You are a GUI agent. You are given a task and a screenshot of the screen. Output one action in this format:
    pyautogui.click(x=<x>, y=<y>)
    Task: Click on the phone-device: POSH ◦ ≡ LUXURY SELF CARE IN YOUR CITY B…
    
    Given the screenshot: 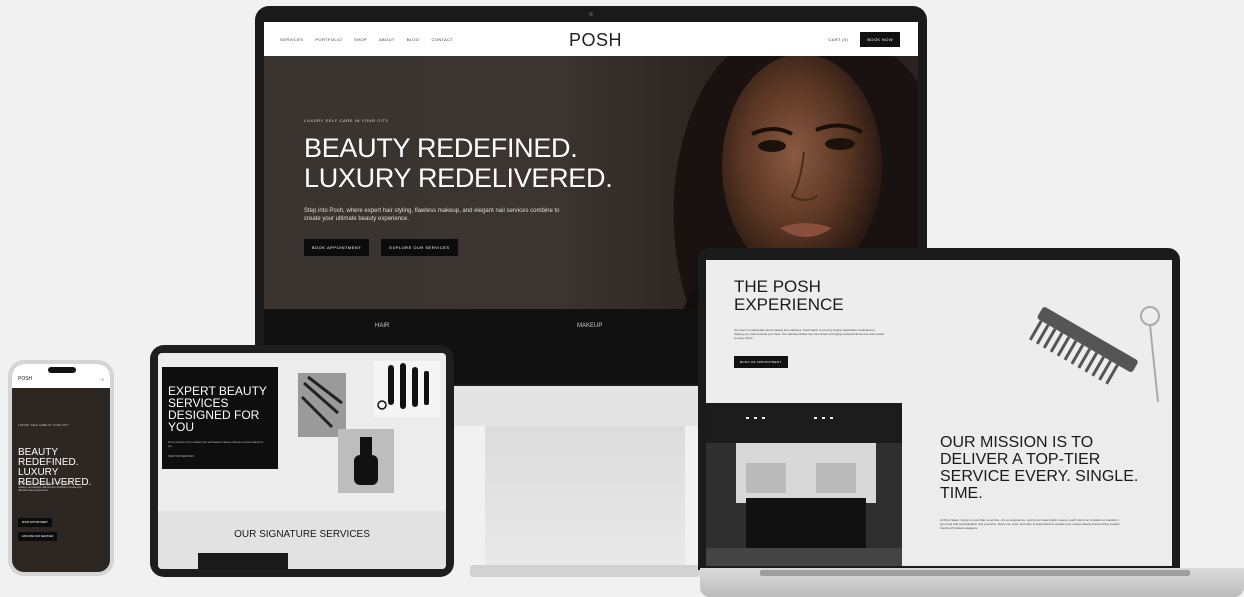 What is the action you would take?
    pyautogui.click(x=61, y=468)
    